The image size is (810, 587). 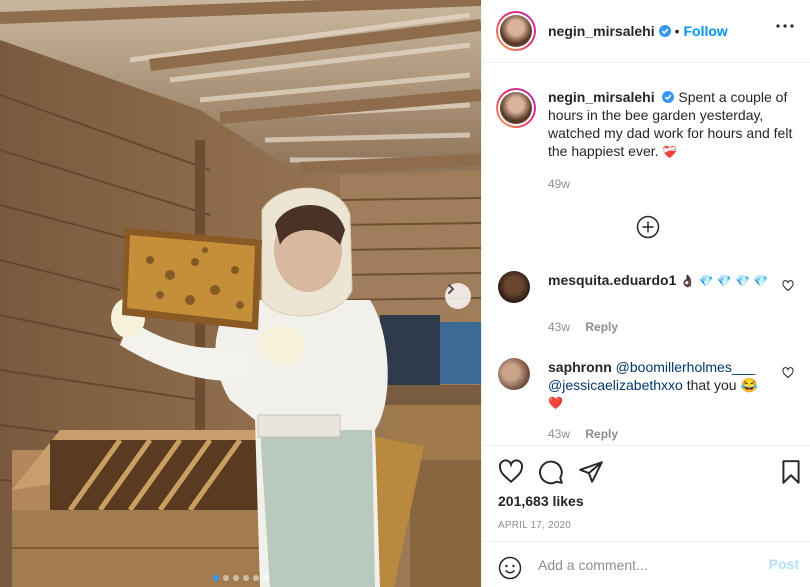 I want to click on emoji-smiley-icon, so click(x=510, y=568).